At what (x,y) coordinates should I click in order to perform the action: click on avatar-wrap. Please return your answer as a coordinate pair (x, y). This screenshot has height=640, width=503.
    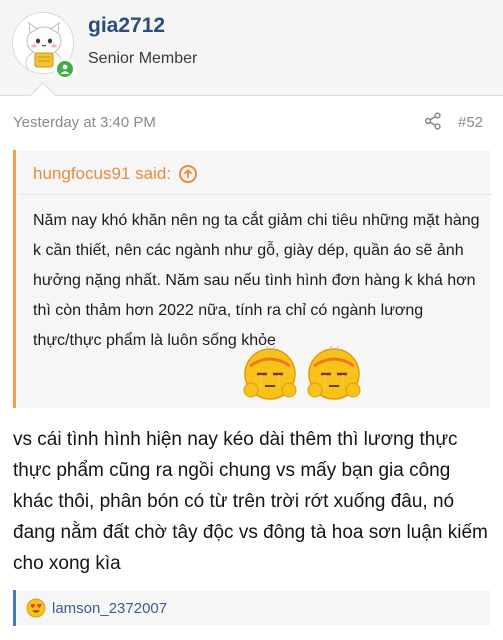
    Looking at the image, I should click on (44, 46).